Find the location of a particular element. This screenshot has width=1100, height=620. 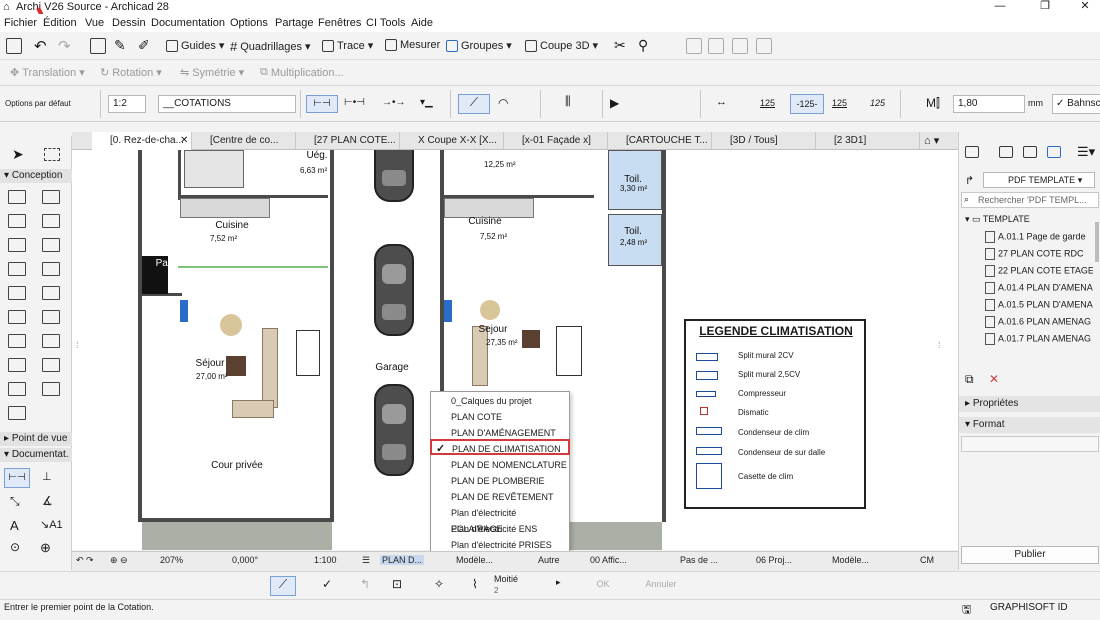

lamp-tool-icon is located at coordinates (51, 269).